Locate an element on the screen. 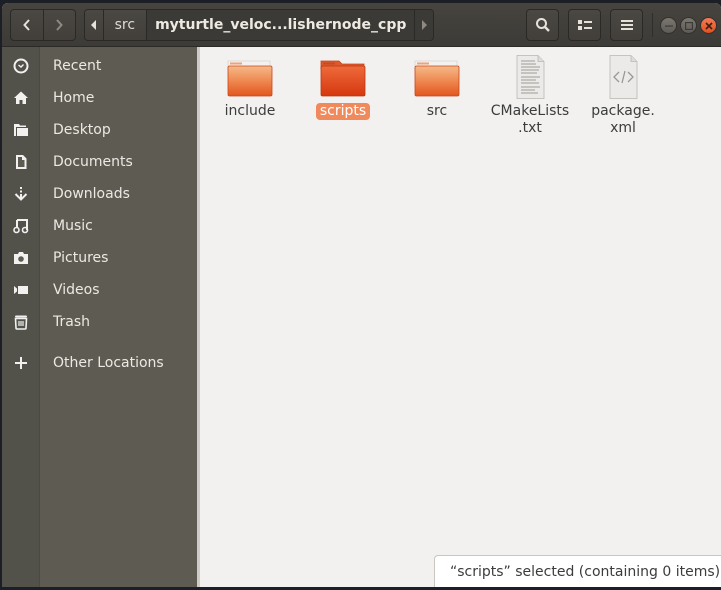 This screenshot has height=590, width=721. sidebar-item-desktop: Desktop is located at coordinates (99, 130).